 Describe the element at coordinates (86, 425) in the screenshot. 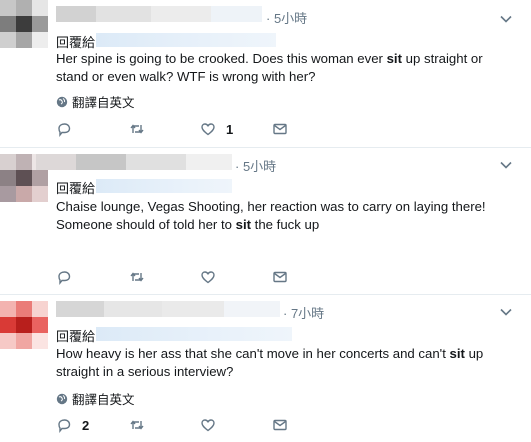

I see `reply-count: 2` at that location.